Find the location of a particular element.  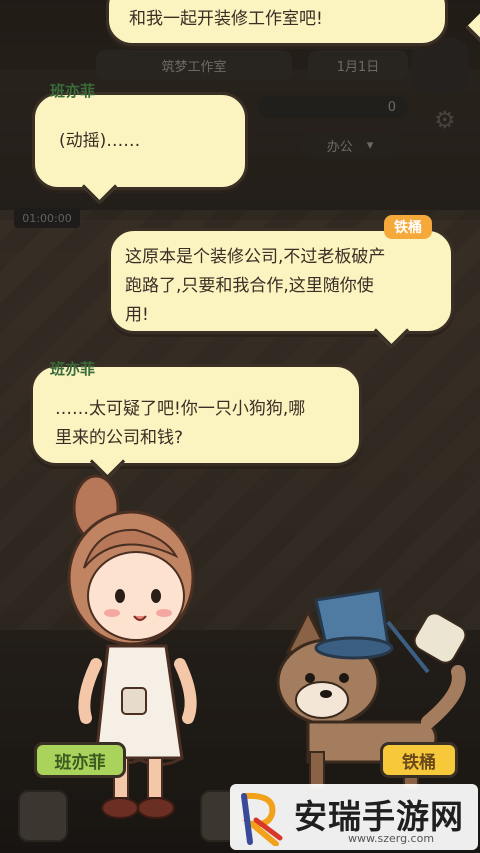

girl-name-button: 班亦菲 is located at coordinates (80, 760).